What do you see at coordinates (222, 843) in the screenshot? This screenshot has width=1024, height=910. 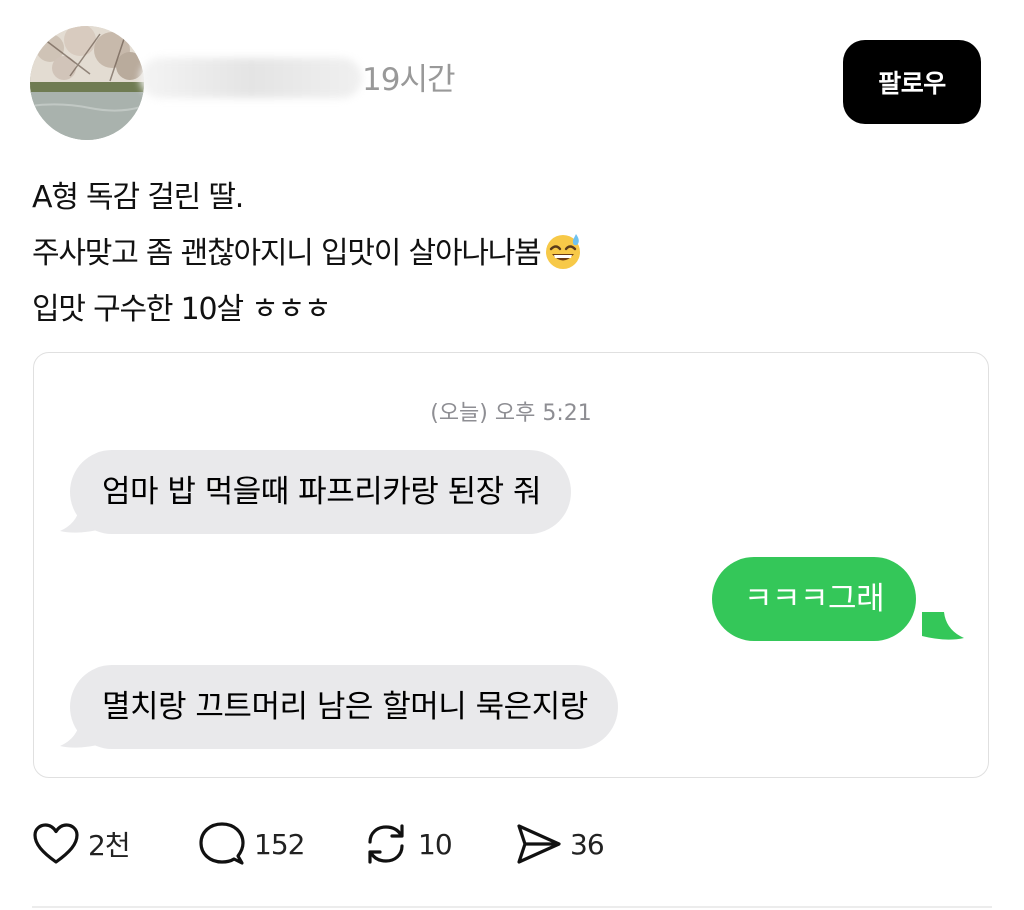 I see `comment-icon` at bounding box center [222, 843].